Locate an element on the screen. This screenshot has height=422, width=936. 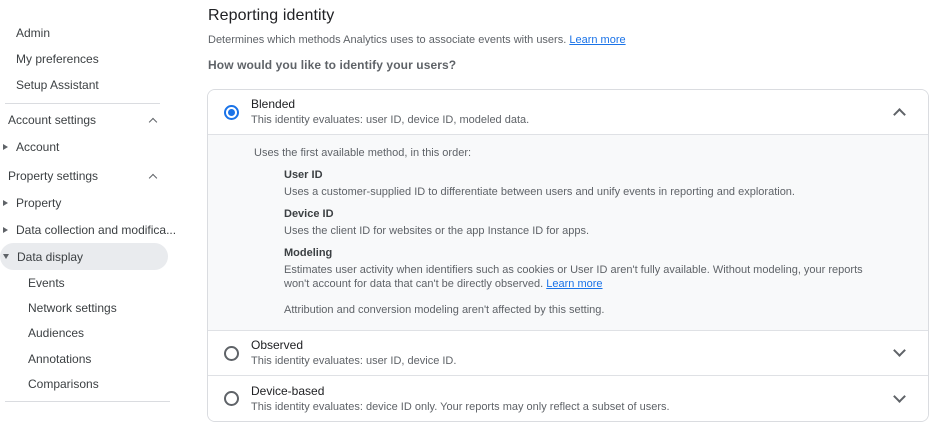
option-name: Observed is located at coordinates (277, 345).